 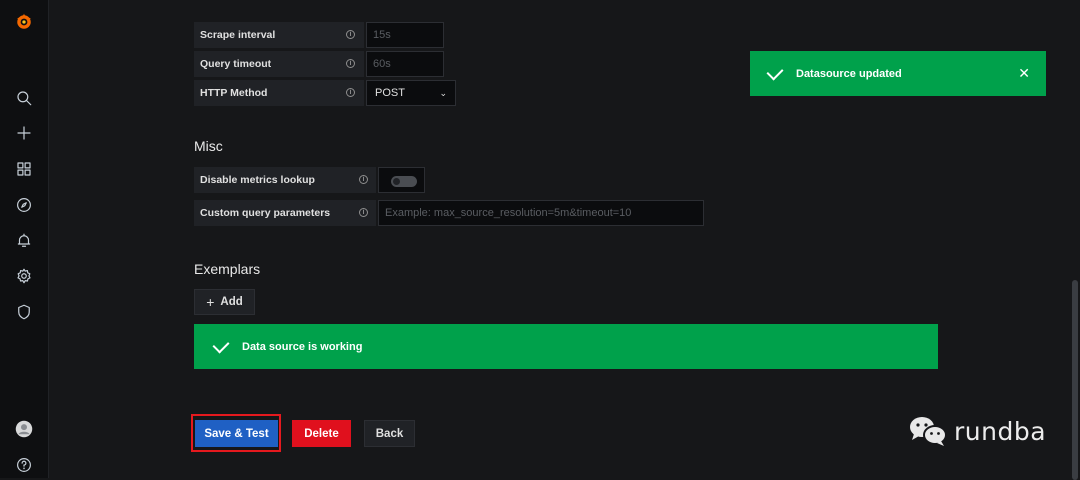 I want to click on sidebar, so click(x=24, y=239).